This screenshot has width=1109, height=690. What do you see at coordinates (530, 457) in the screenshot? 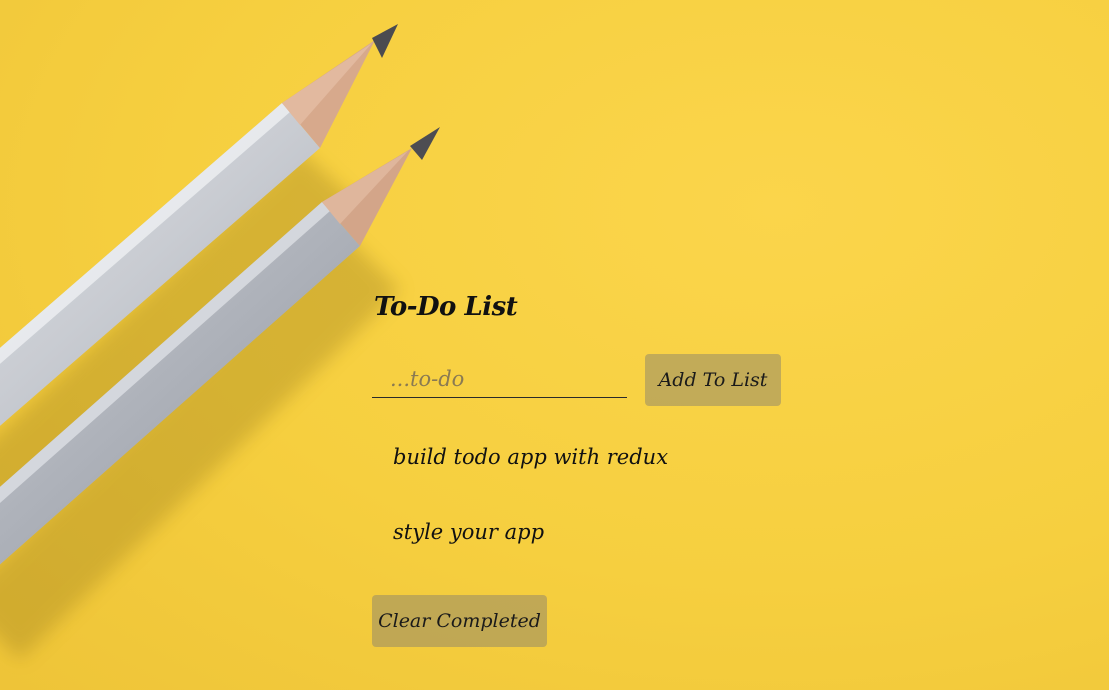
I see `todo-item: build todo app with redux` at bounding box center [530, 457].